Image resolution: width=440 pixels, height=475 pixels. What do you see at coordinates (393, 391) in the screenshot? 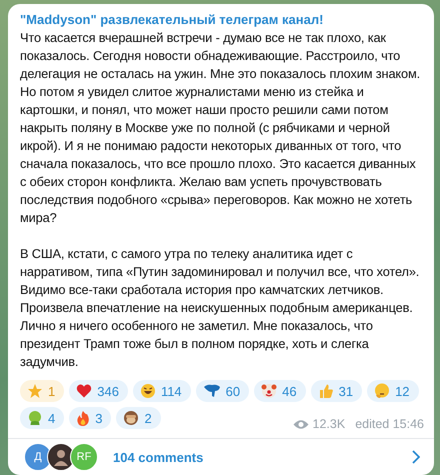
I see `reaction-button: 12` at bounding box center [393, 391].